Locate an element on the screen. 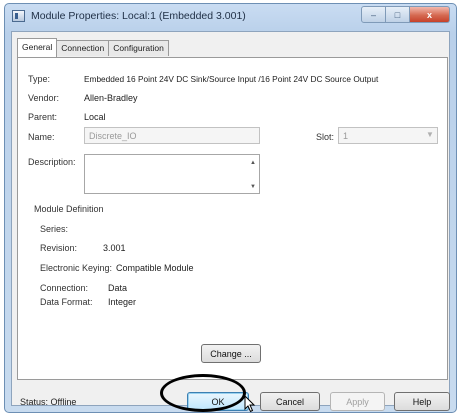  tab-general: General is located at coordinates (37, 47).